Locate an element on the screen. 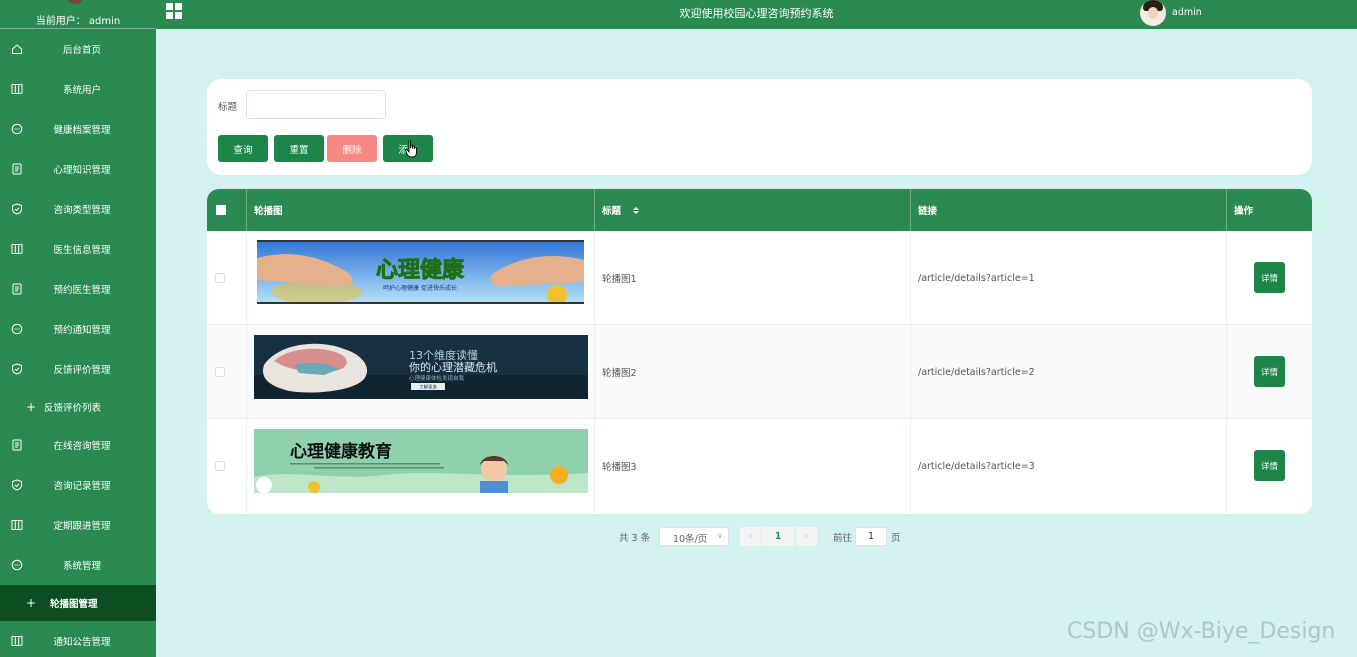 The width and height of the screenshot is (1357, 657). top-bar: 欢迎使用校园心理咨询预约系统 admin is located at coordinates (756, 14).